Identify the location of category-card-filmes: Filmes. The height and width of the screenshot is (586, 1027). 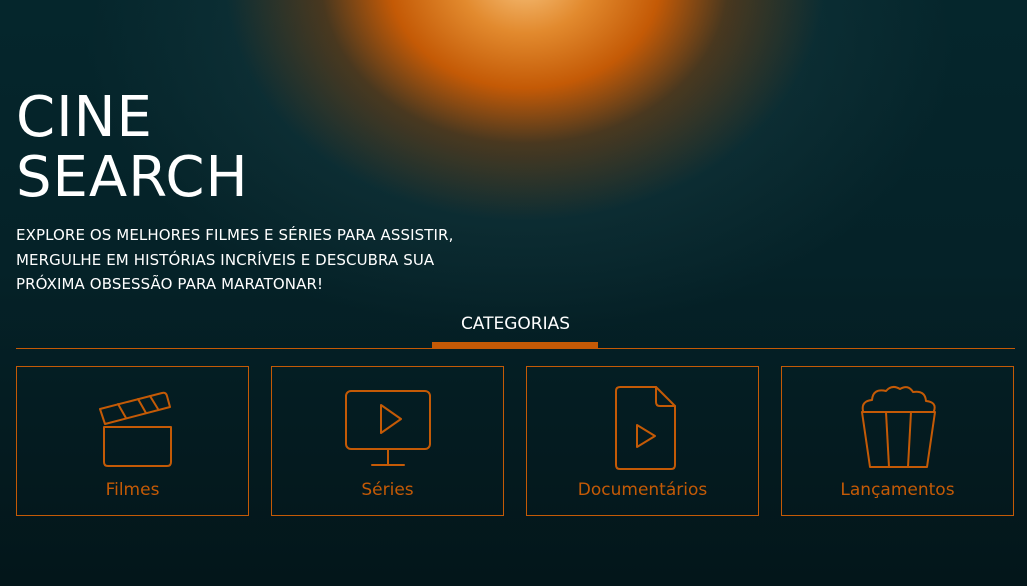
(132, 441).